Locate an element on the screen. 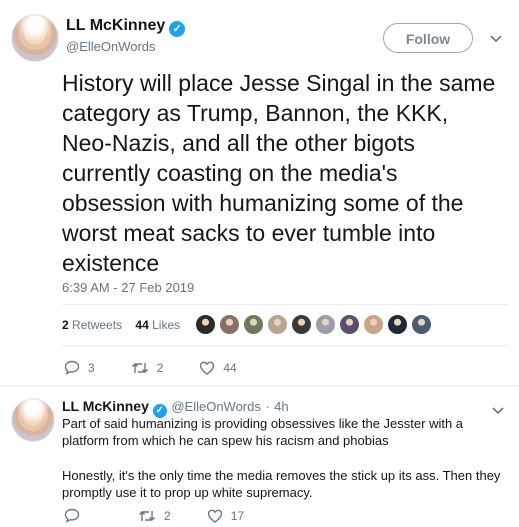 Image resolution: width=519 pixels, height=527 pixels. liker-avatars is located at coordinates (315, 324).